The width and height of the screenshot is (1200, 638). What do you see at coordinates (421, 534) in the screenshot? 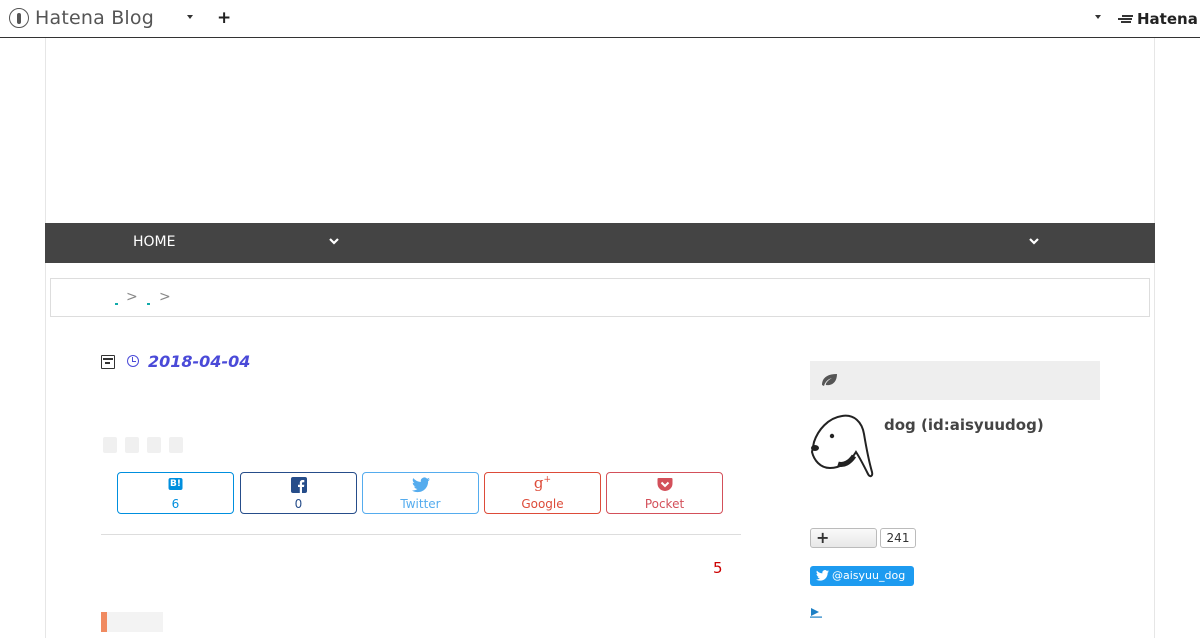
I see `article-divider` at bounding box center [421, 534].